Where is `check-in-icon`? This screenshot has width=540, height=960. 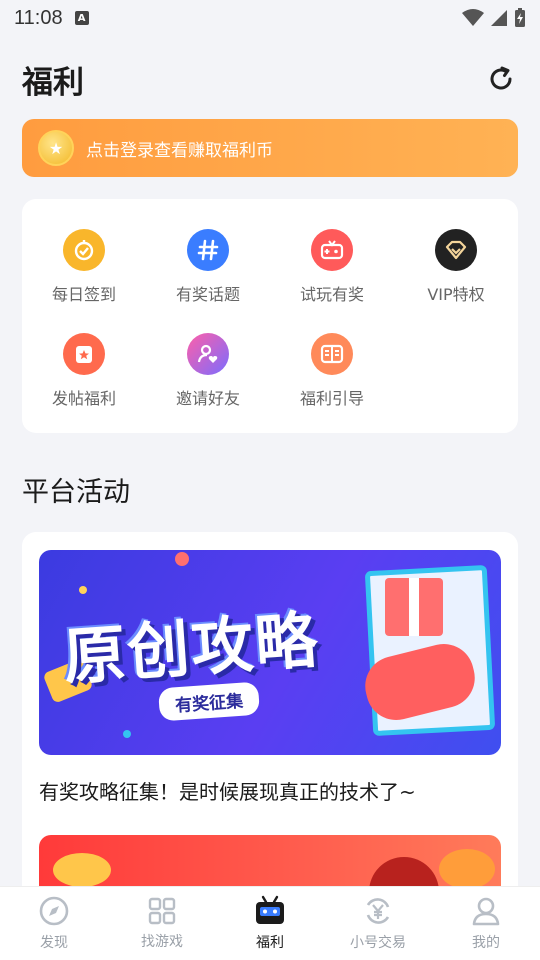 check-in-icon is located at coordinates (84, 250).